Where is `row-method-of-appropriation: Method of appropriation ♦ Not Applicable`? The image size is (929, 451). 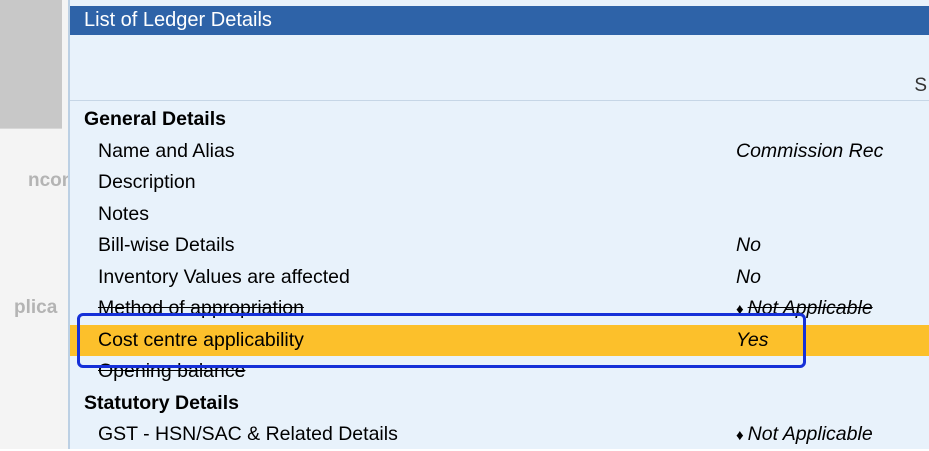 row-method-of-appropriation: Method of appropriation ♦ Not Applicable is located at coordinates (499, 309).